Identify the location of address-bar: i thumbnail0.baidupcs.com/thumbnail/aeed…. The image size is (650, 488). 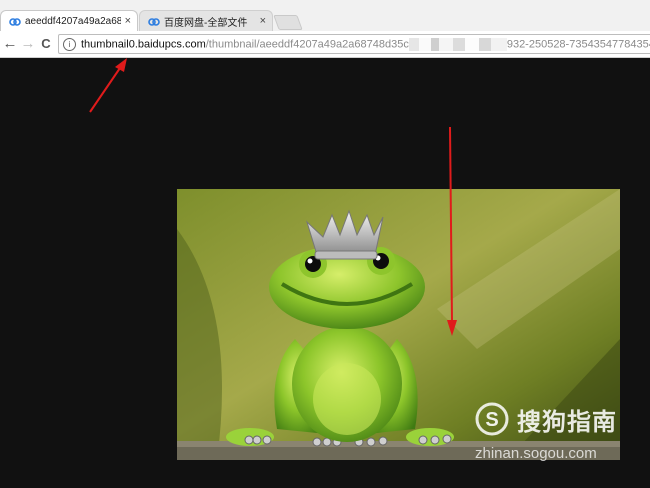
(354, 44).